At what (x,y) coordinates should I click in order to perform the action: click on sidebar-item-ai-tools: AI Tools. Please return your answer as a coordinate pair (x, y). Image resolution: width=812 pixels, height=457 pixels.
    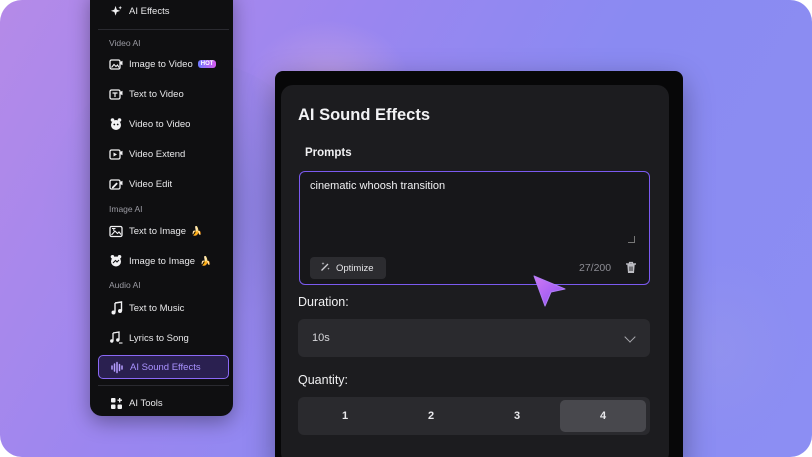
    Looking at the image, I should click on (163, 403).